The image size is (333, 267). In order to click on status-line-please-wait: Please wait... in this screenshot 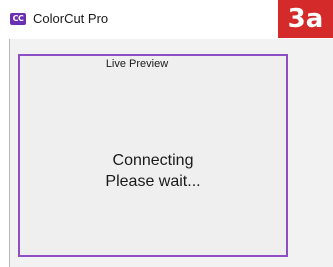, I will do `click(153, 181)`.